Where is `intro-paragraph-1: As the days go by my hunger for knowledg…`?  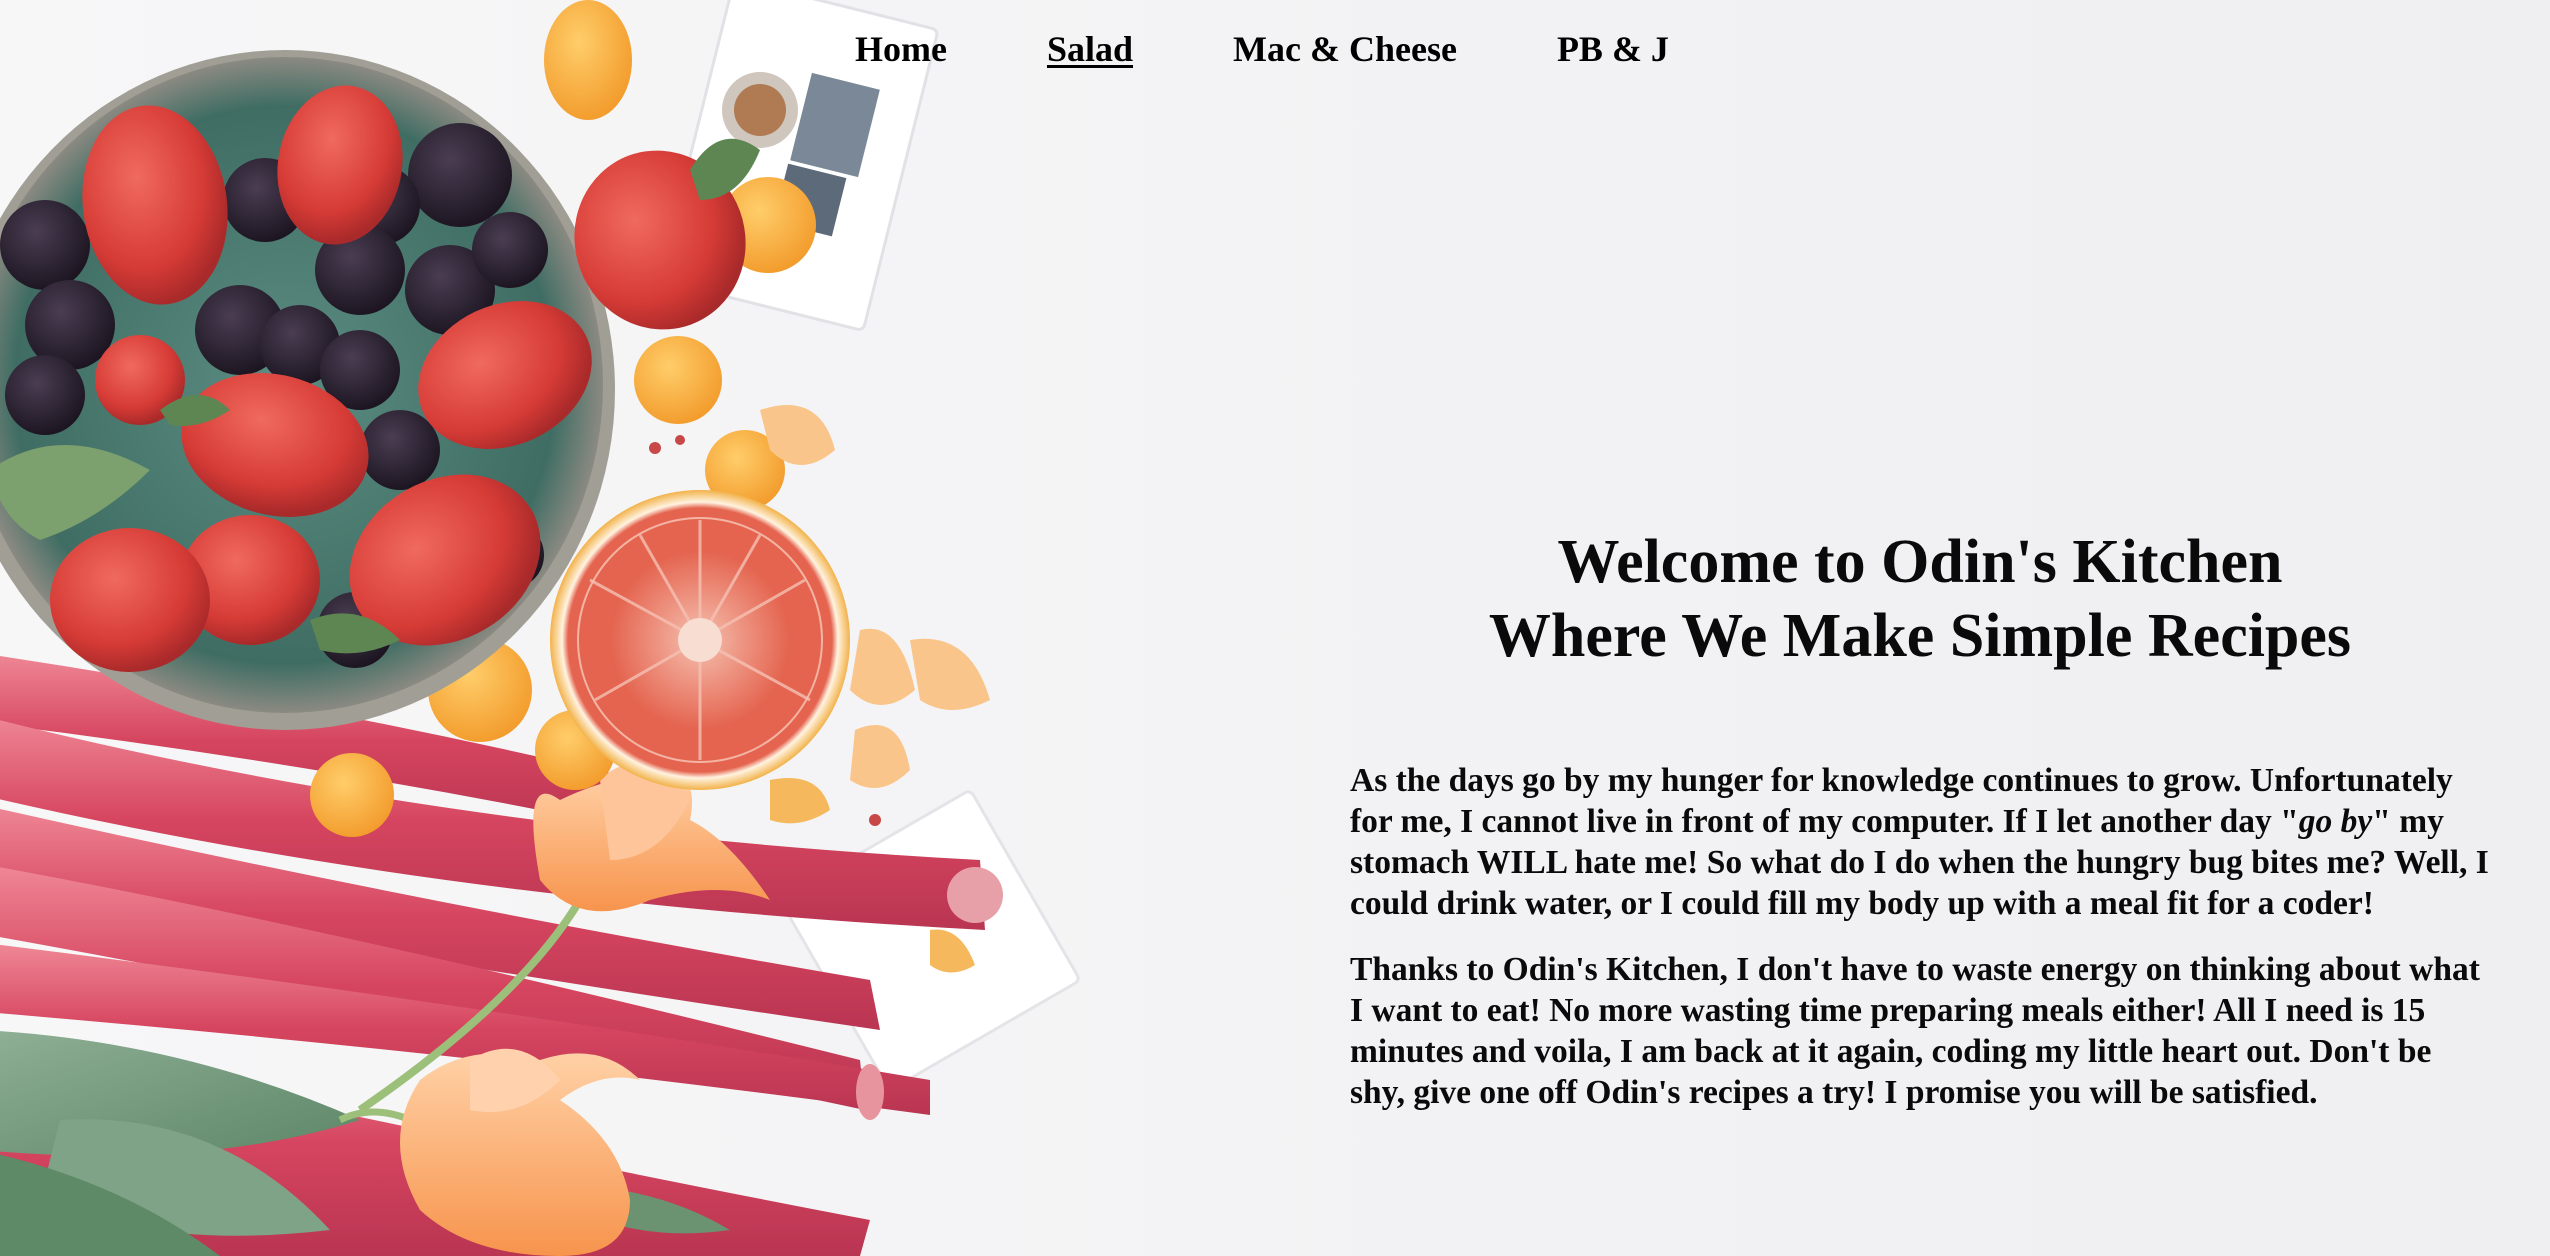
intro-paragraph-1: As the days go by my hunger for knowledg… is located at coordinates (1920, 842).